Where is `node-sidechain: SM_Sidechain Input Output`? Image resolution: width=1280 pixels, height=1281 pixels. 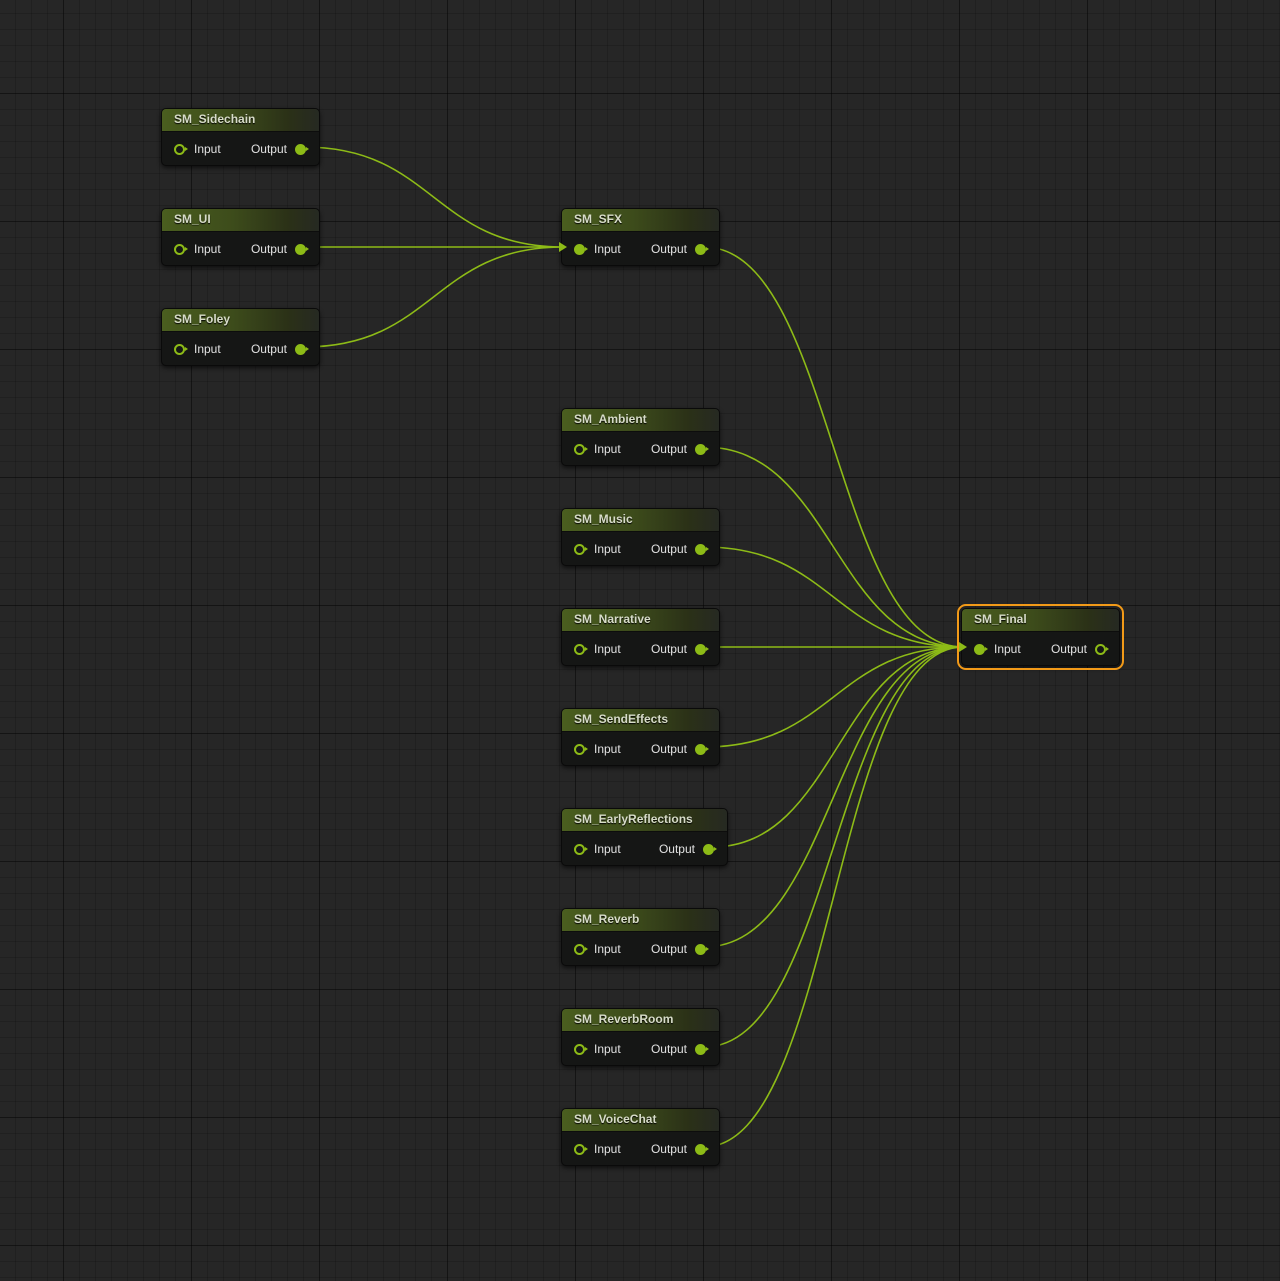
node-sidechain: SM_Sidechain Input Output is located at coordinates (240, 137).